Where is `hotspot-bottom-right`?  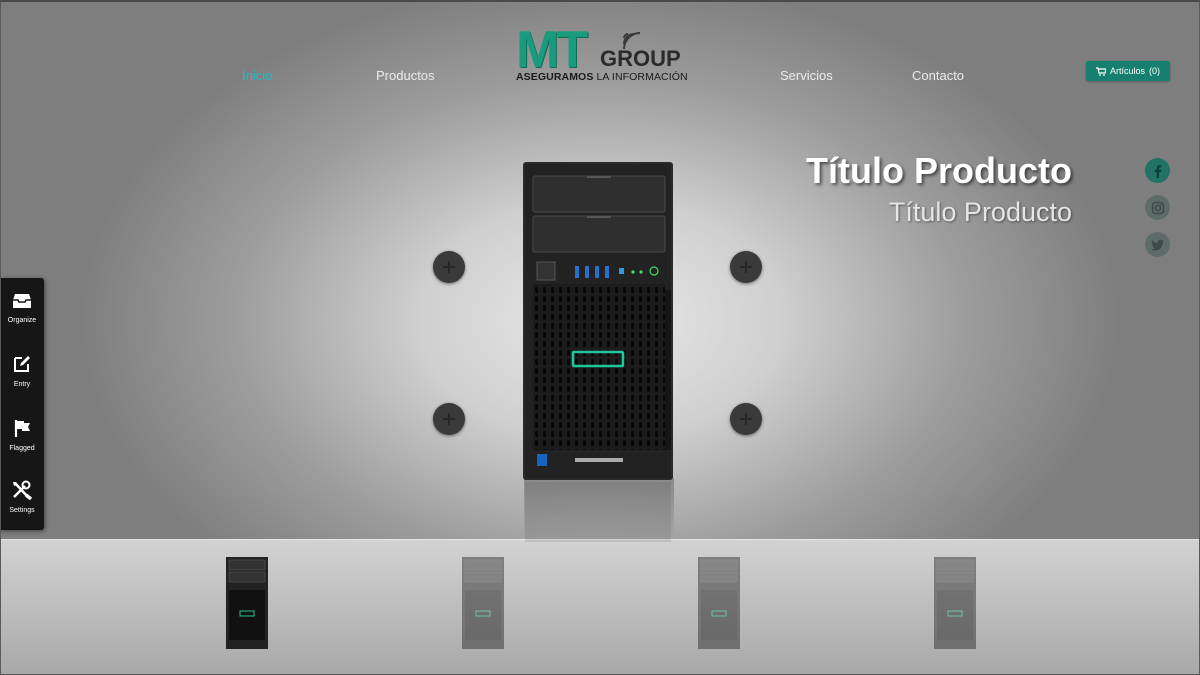 hotspot-bottom-right is located at coordinates (746, 419).